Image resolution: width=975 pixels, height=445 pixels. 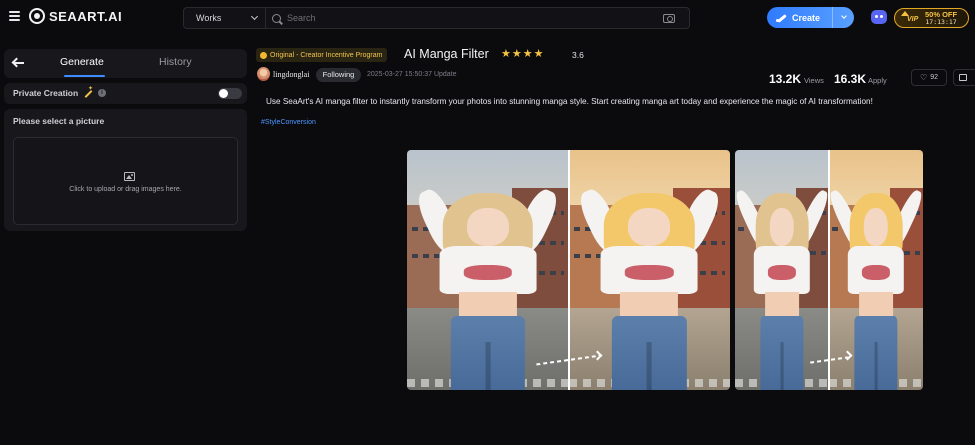 What do you see at coordinates (785, 79) in the screenshot?
I see `views-count: 13.2K` at bounding box center [785, 79].